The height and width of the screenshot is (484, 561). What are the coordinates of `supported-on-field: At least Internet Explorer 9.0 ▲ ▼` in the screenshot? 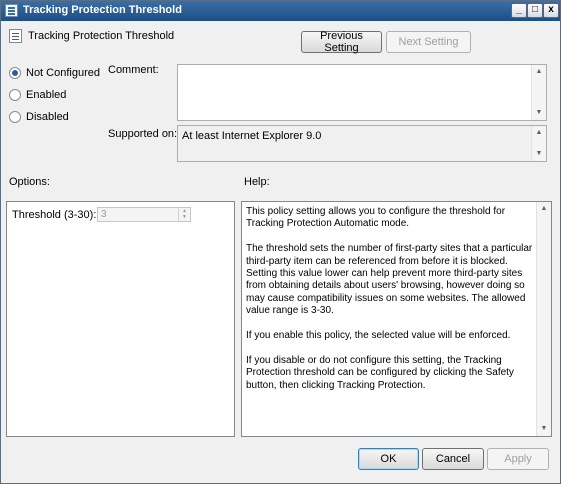 It's located at (362, 143).